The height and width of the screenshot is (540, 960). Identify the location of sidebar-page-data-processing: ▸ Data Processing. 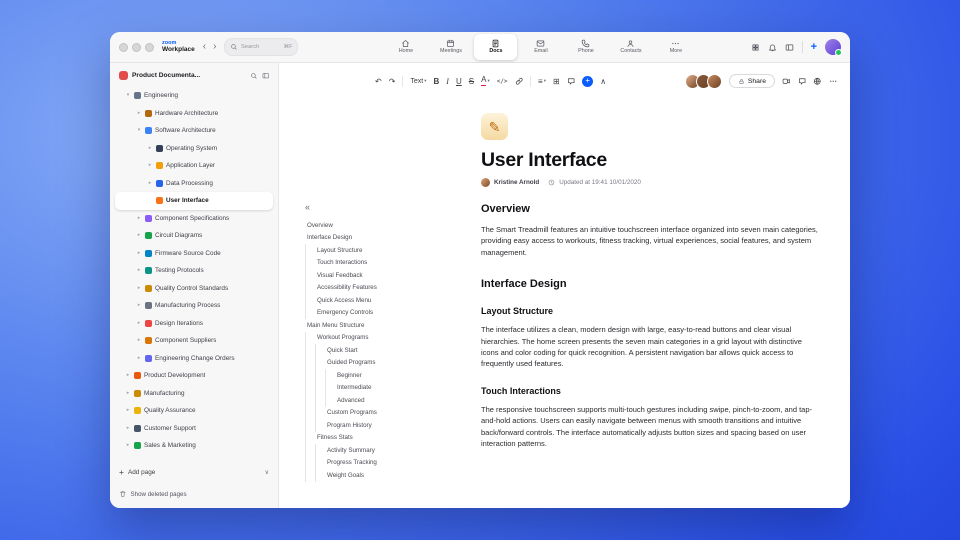
(194, 184).